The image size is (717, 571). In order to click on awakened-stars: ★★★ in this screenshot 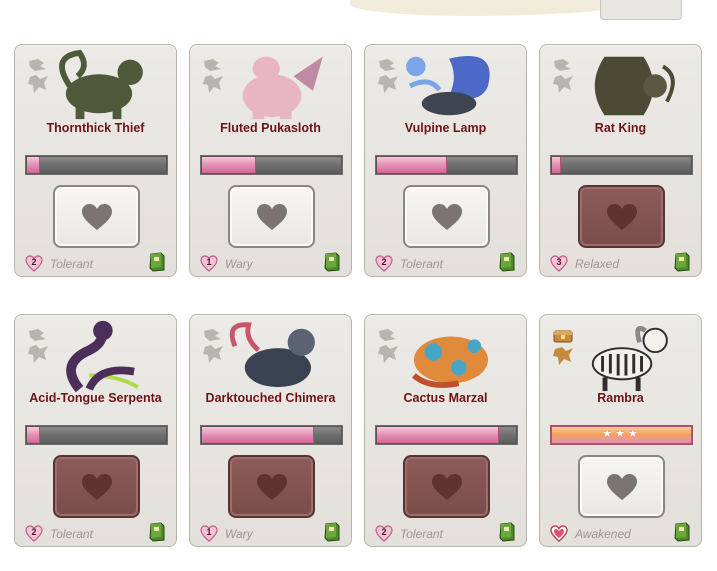, I will do `click(621, 433)`.